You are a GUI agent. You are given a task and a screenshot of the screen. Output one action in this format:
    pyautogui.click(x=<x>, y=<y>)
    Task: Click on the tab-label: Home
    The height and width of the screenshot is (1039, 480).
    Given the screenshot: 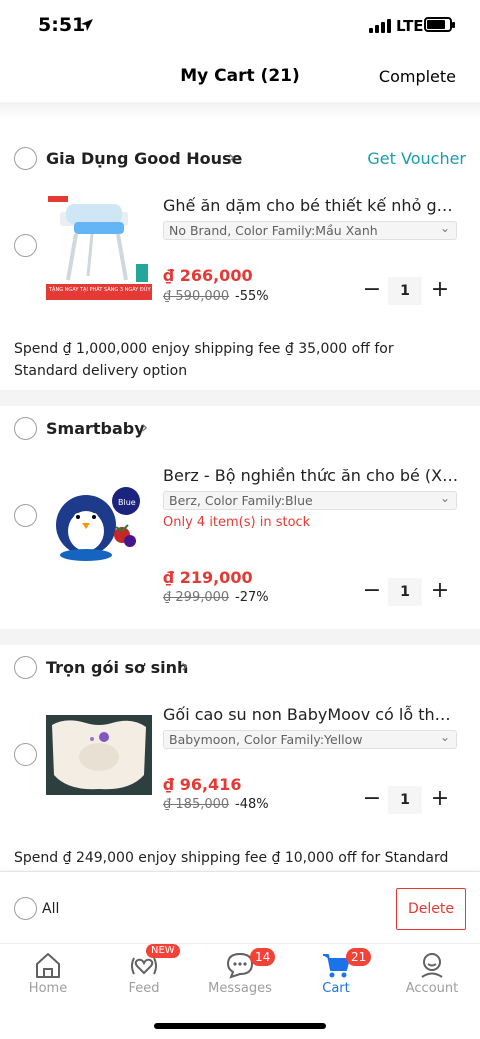 What is the action you would take?
    pyautogui.click(x=48, y=988)
    